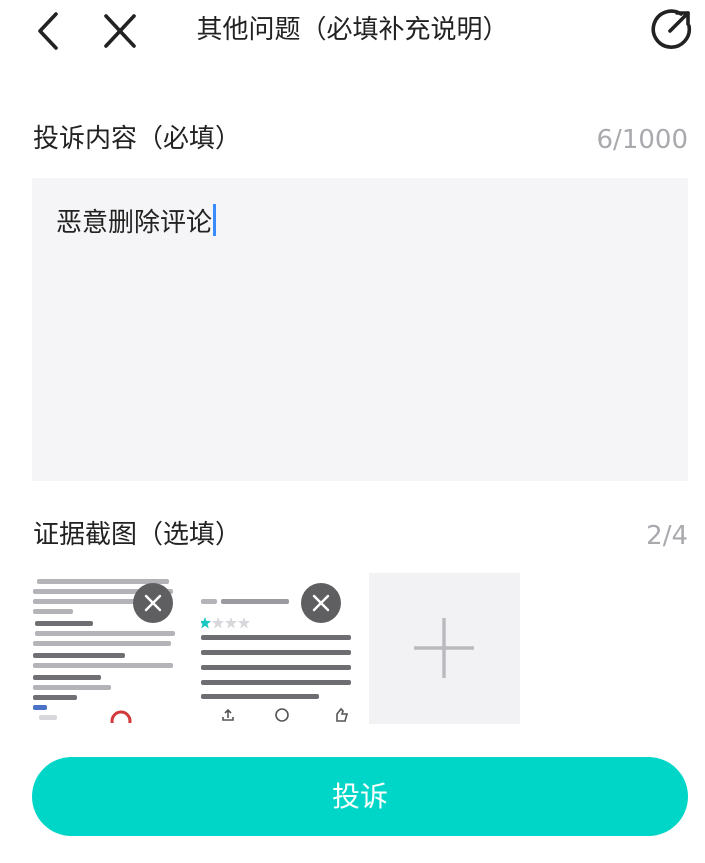 The width and height of the screenshot is (705, 863). What do you see at coordinates (121, 716) in the screenshot?
I see `embedded-logo-icon` at bounding box center [121, 716].